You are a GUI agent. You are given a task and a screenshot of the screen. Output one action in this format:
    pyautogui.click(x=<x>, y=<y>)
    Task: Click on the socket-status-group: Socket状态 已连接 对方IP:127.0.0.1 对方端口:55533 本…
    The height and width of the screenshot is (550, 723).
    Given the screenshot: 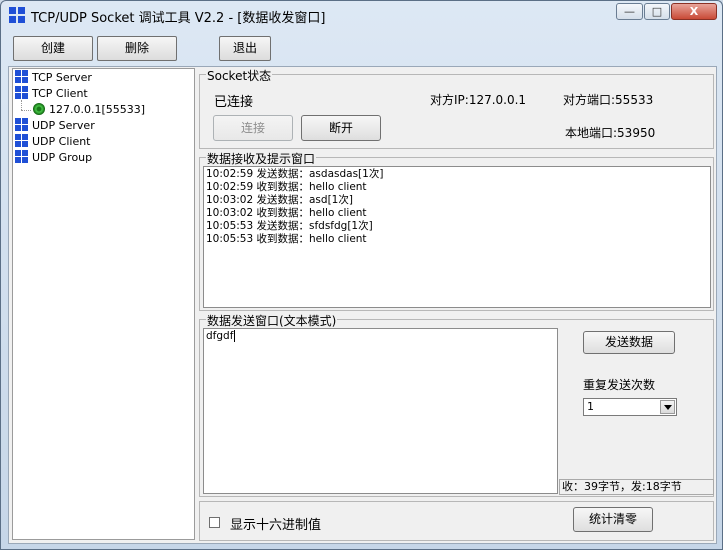 What is the action you would take?
    pyautogui.click(x=456, y=108)
    